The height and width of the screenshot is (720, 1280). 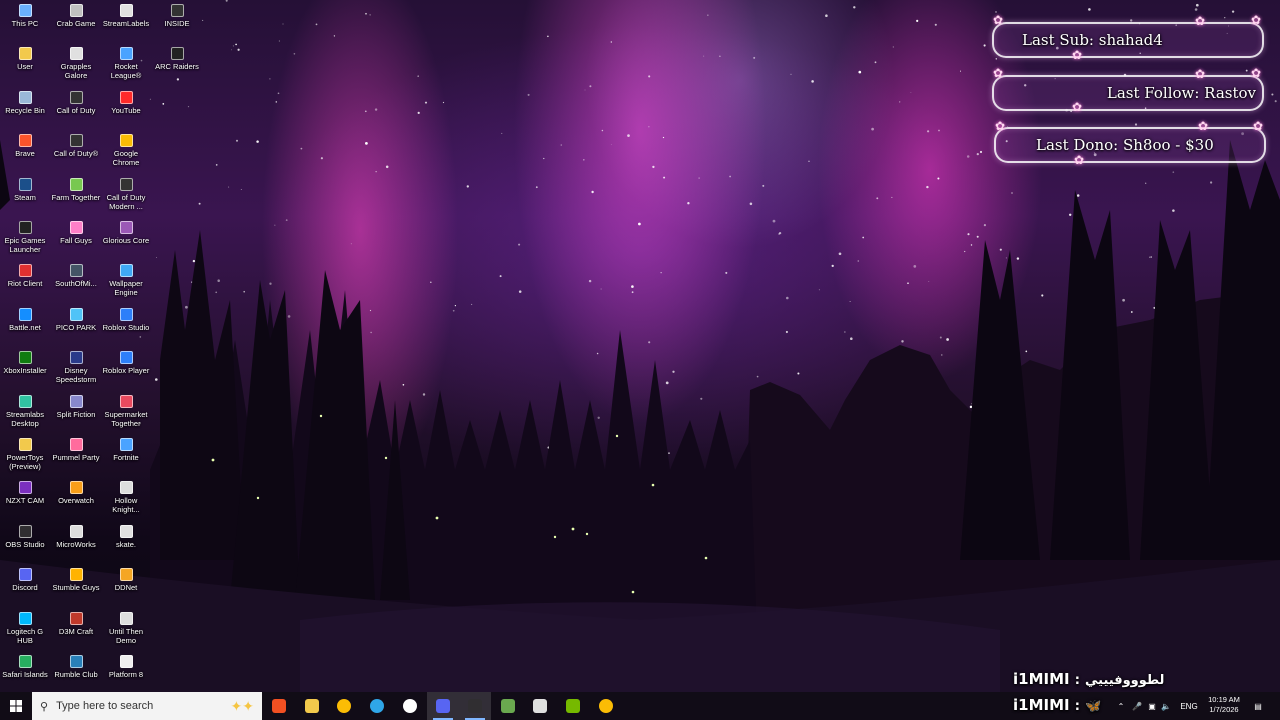 I want to click on microphone-tray-button: 🎤, so click(x=1137, y=706).